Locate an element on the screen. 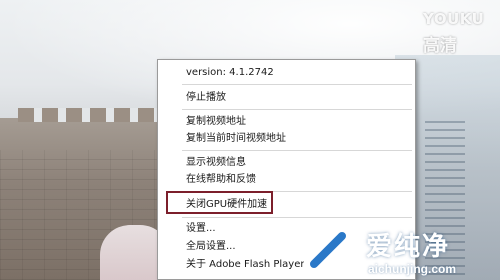 This screenshot has width=500, height=280. menu-item-copy-video-url: 复制视频地址 is located at coordinates (216, 122).